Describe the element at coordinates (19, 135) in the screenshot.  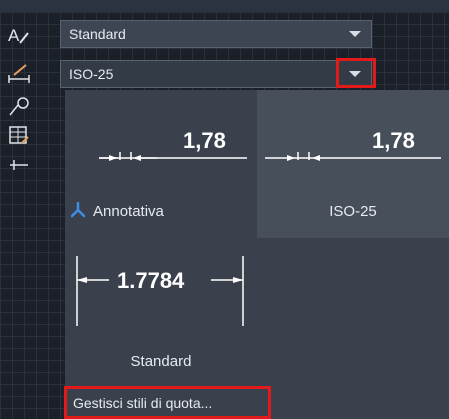
I see `table-style-icon` at that location.